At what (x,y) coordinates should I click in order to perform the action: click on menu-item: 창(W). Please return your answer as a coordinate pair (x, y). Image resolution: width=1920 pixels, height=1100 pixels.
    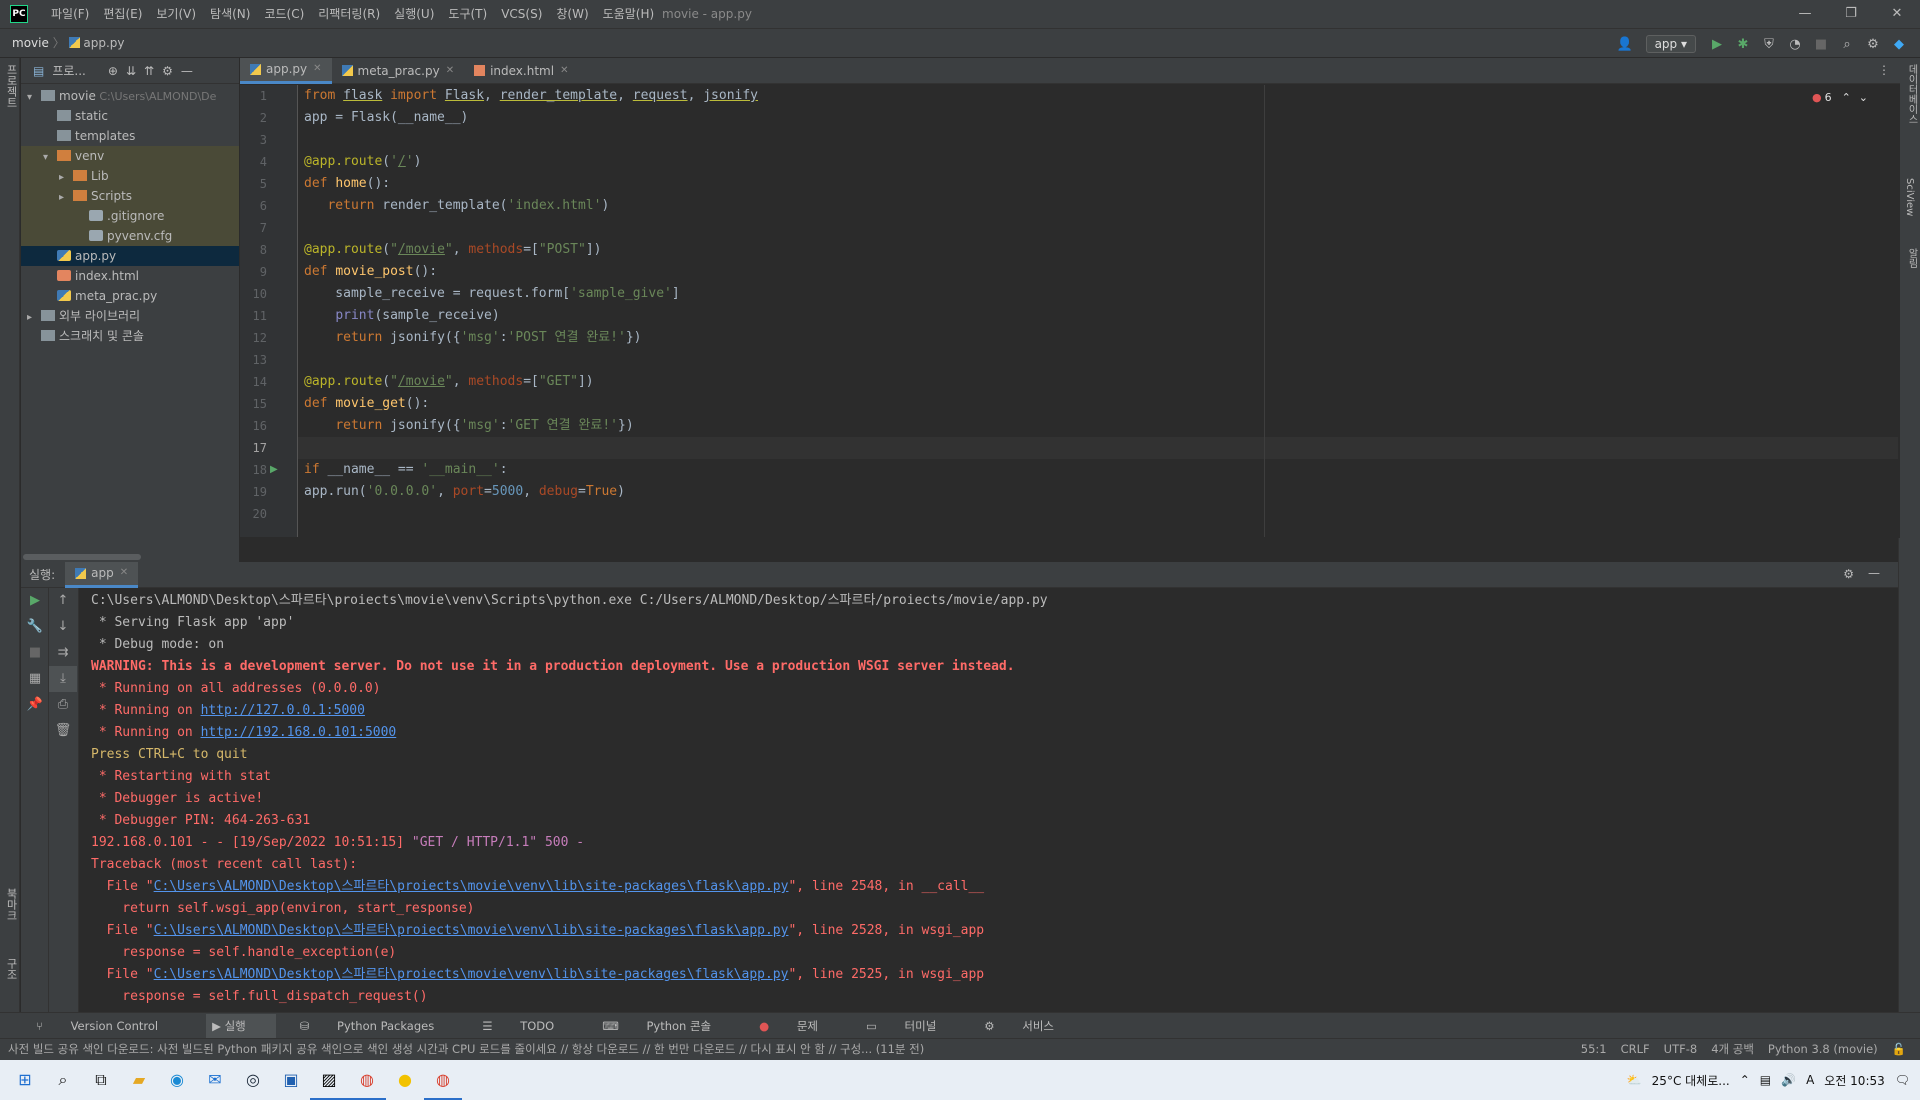
    Looking at the image, I should click on (572, 14).